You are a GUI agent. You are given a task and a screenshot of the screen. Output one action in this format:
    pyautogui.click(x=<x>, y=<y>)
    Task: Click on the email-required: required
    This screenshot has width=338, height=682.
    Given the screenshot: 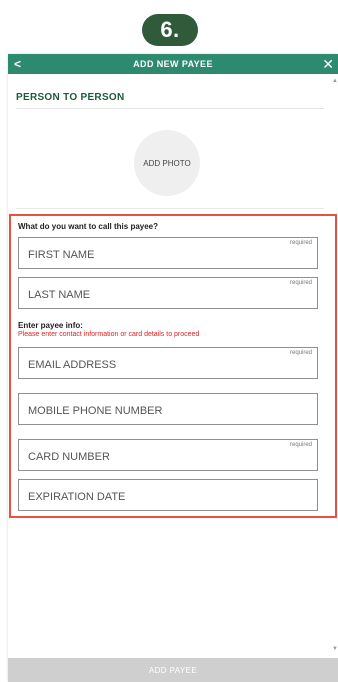 What is the action you would take?
    pyautogui.click(x=300, y=353)
    